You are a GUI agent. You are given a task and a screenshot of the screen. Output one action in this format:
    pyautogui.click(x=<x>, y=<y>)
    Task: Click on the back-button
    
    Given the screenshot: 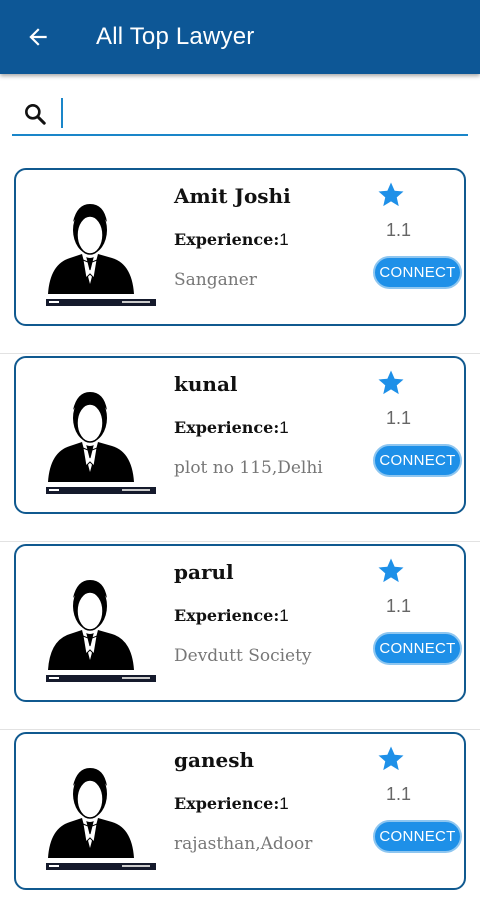 What is the action you would take?
    pyautogui.click(x=38, y=37)
    